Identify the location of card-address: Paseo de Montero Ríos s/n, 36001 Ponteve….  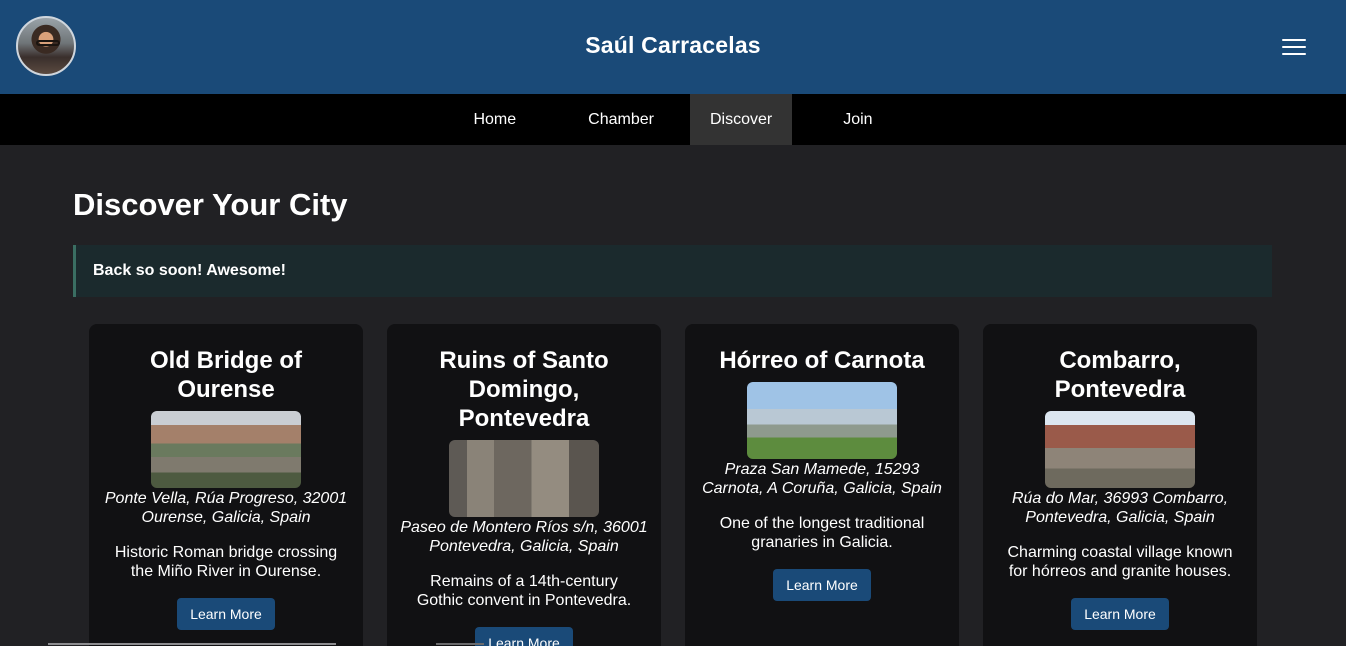
(524, 537).